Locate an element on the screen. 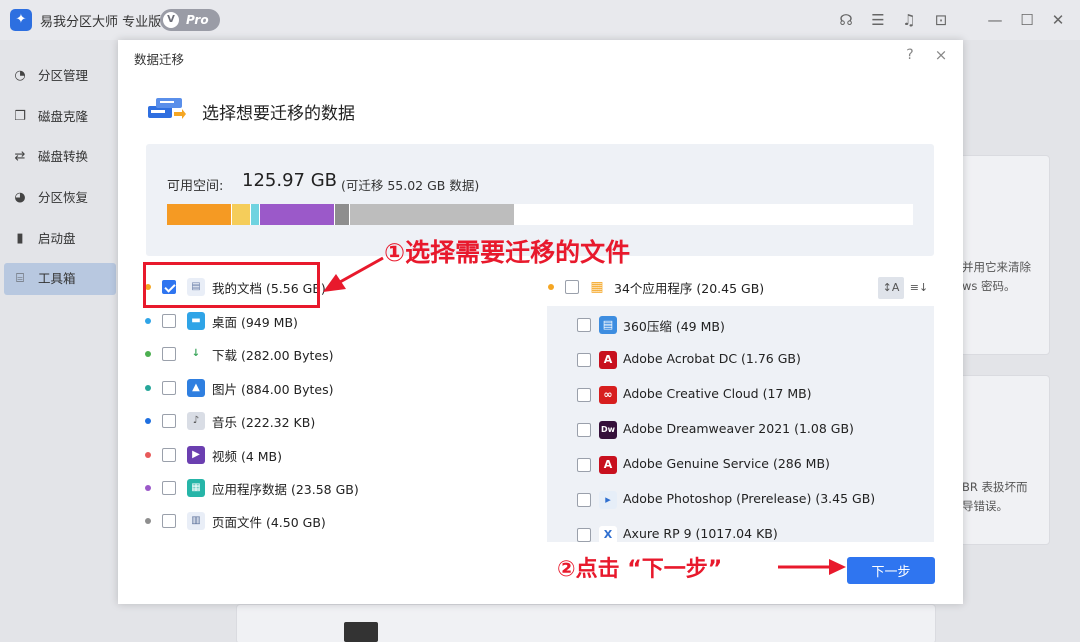 This screenshot has width=1080, height=642. download-folder-icon: ↓ is located at coordinates (196, 353).